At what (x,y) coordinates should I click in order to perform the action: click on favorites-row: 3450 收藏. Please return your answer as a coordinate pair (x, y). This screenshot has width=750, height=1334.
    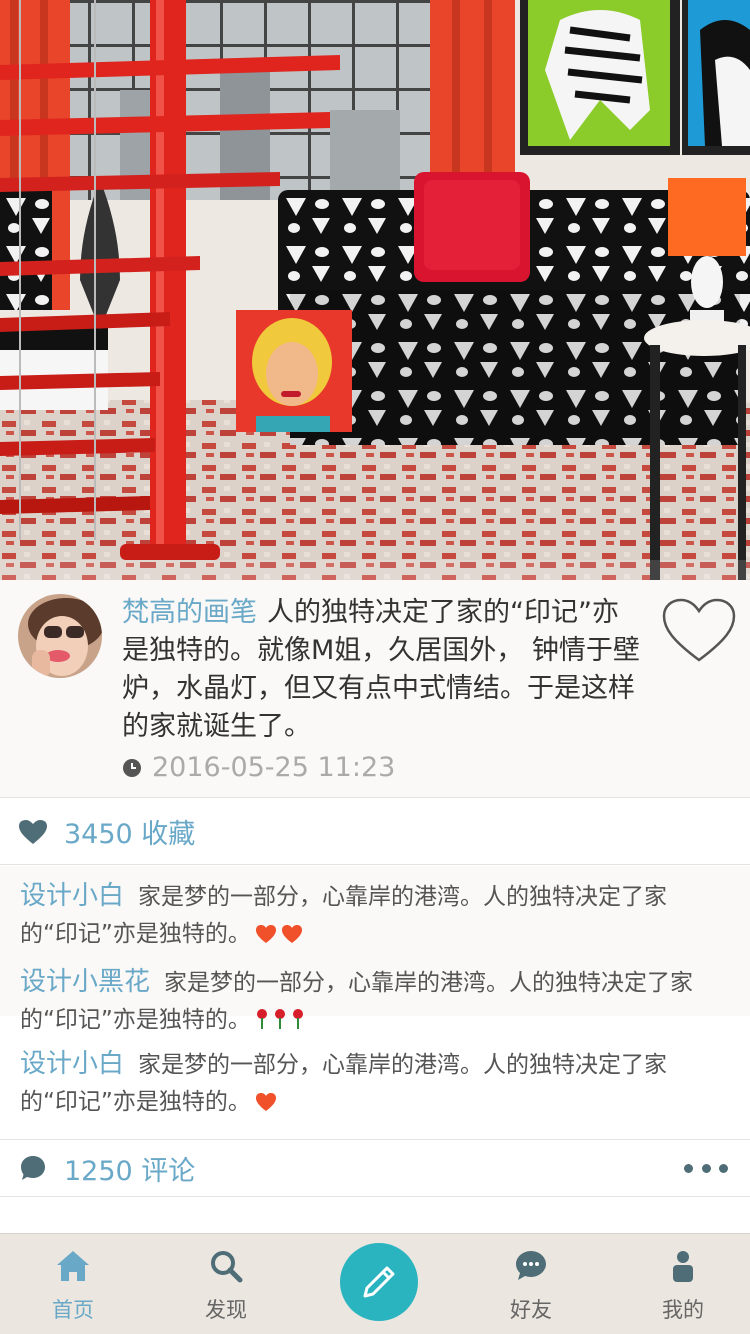
    Looking at the image, I should click on (375, 832).